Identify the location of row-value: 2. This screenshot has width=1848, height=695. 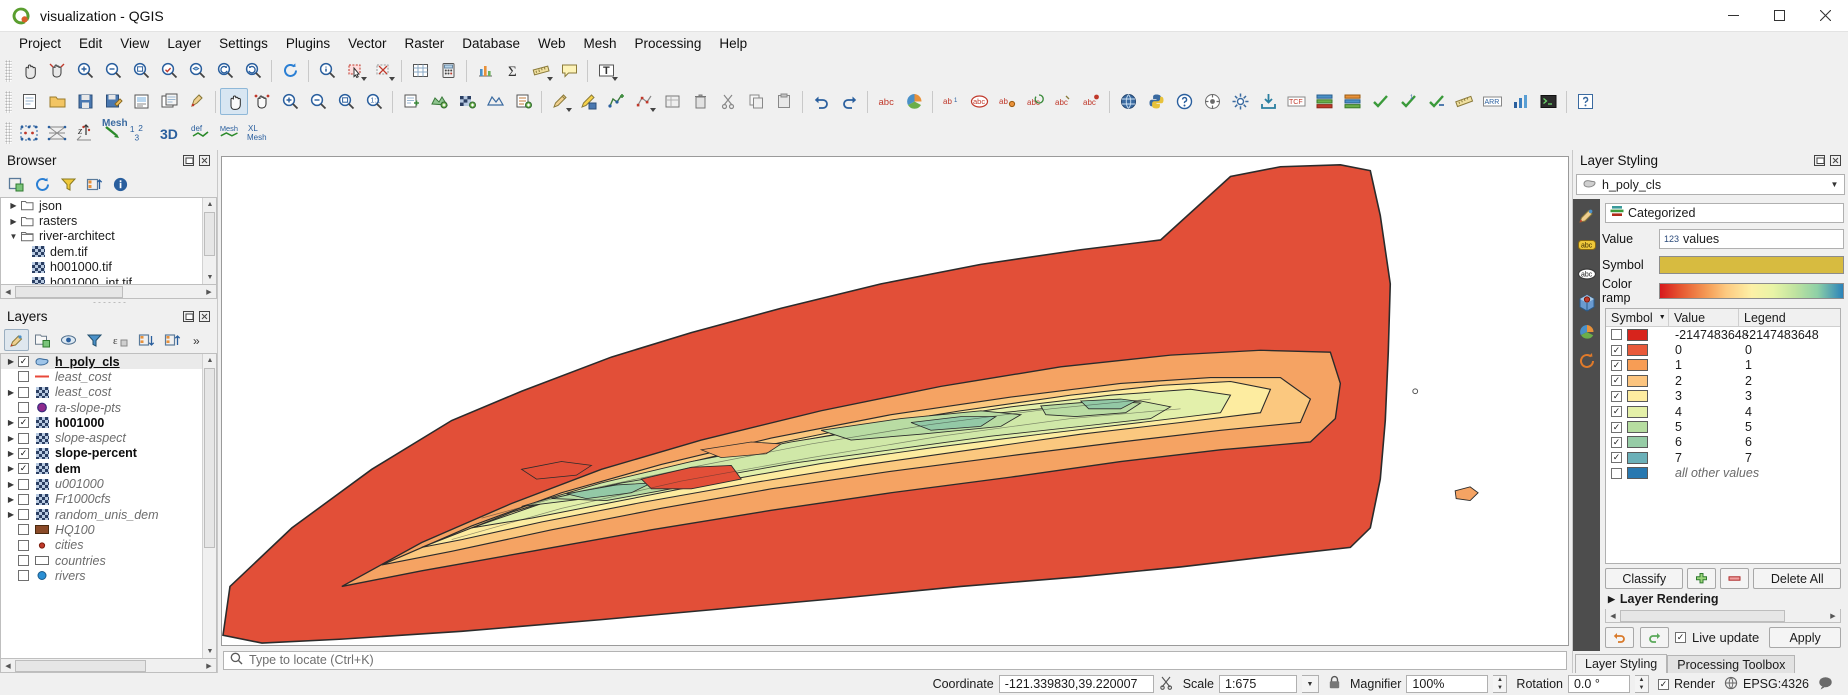
(1704, 381).